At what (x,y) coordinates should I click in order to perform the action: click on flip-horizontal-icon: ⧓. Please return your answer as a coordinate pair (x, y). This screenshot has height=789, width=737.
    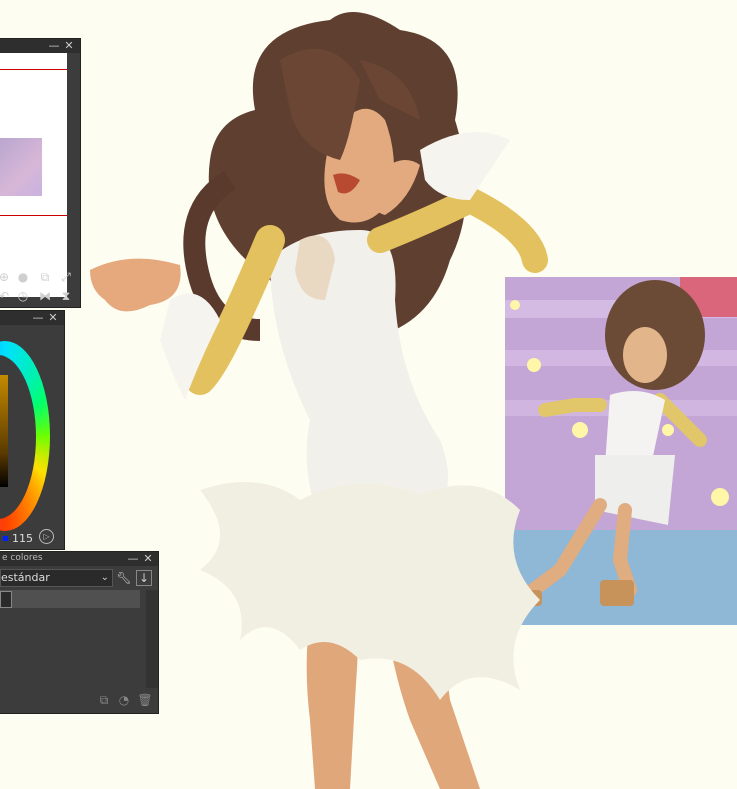
    Looking at the image, I should click on (45, 296).